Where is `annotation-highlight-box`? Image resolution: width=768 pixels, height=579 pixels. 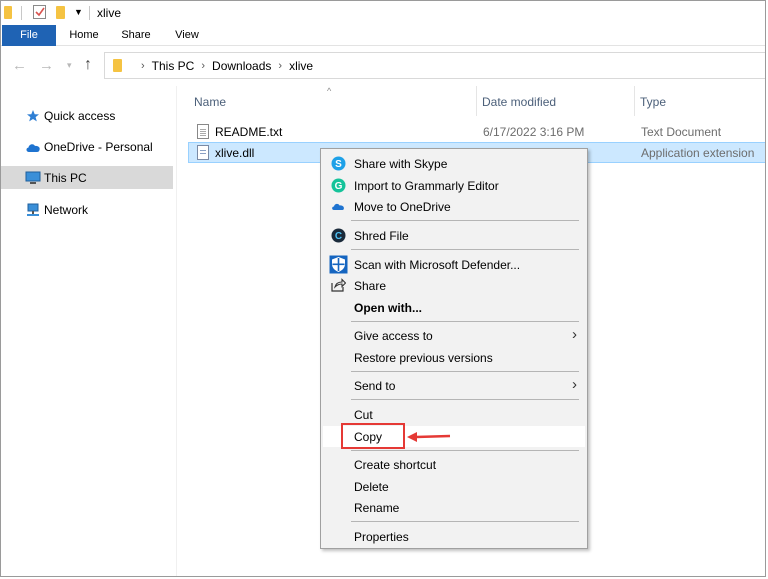
annotation-highlight-box is located at coordinates (373, 436).